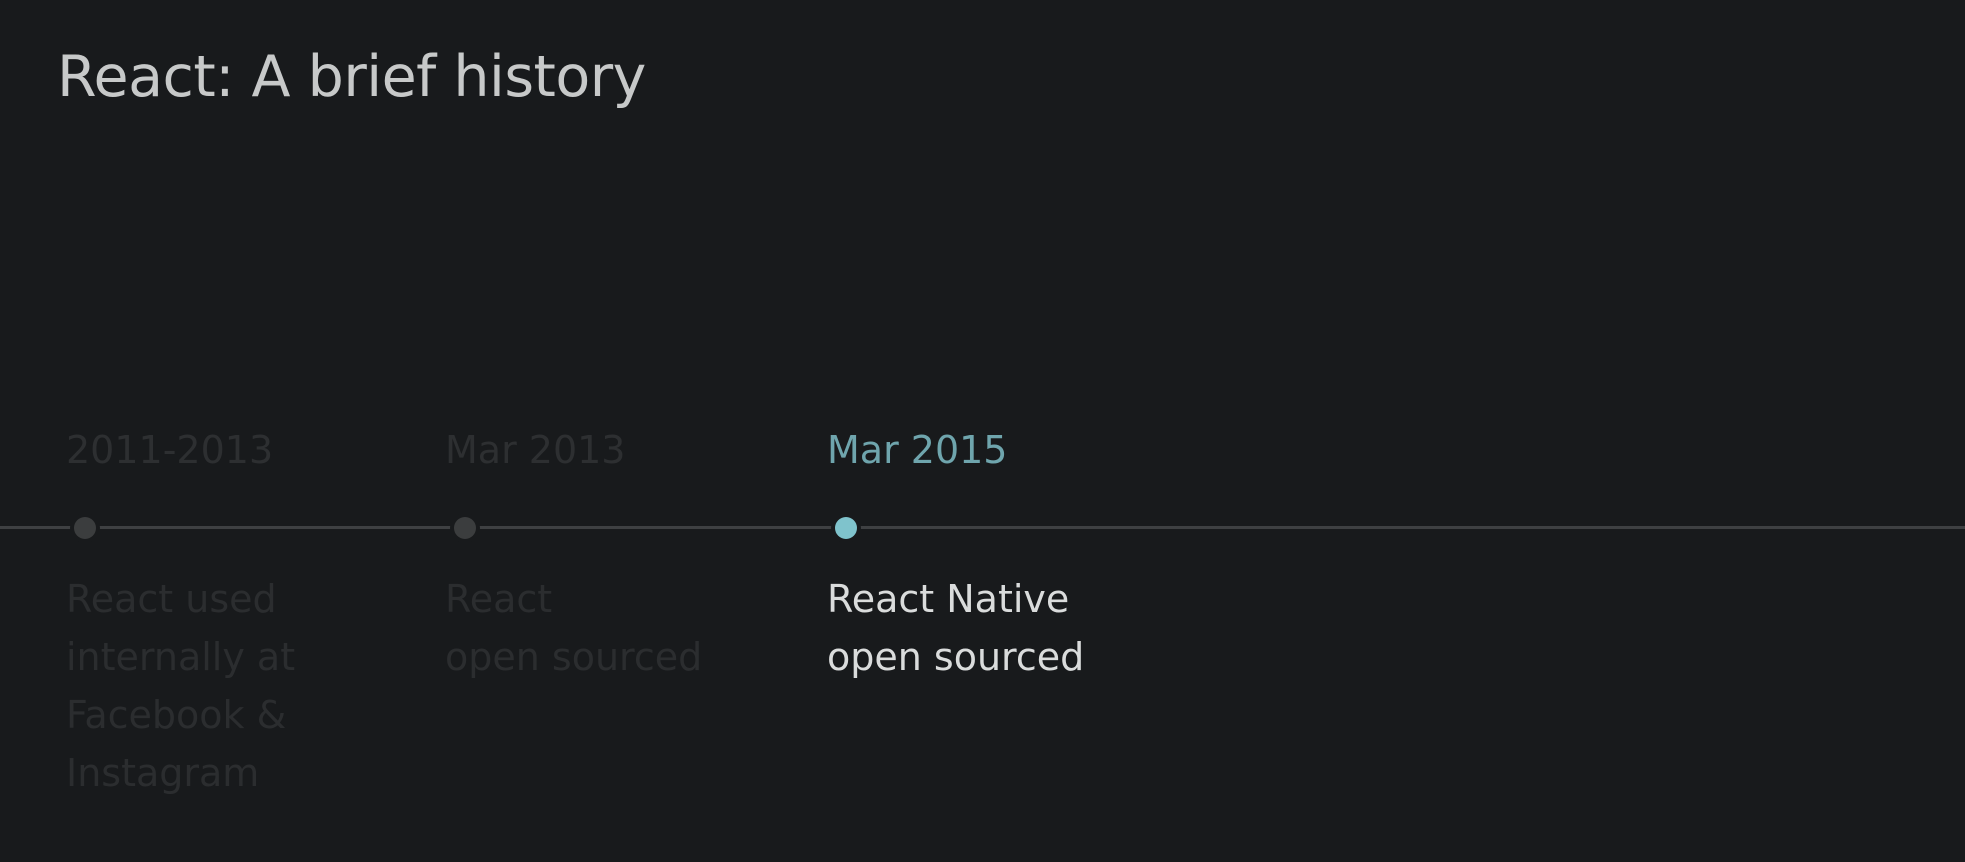 This screenshot has height=862, width=1965. I want to click on slide-title: React: A brief history, so click(351, 77).